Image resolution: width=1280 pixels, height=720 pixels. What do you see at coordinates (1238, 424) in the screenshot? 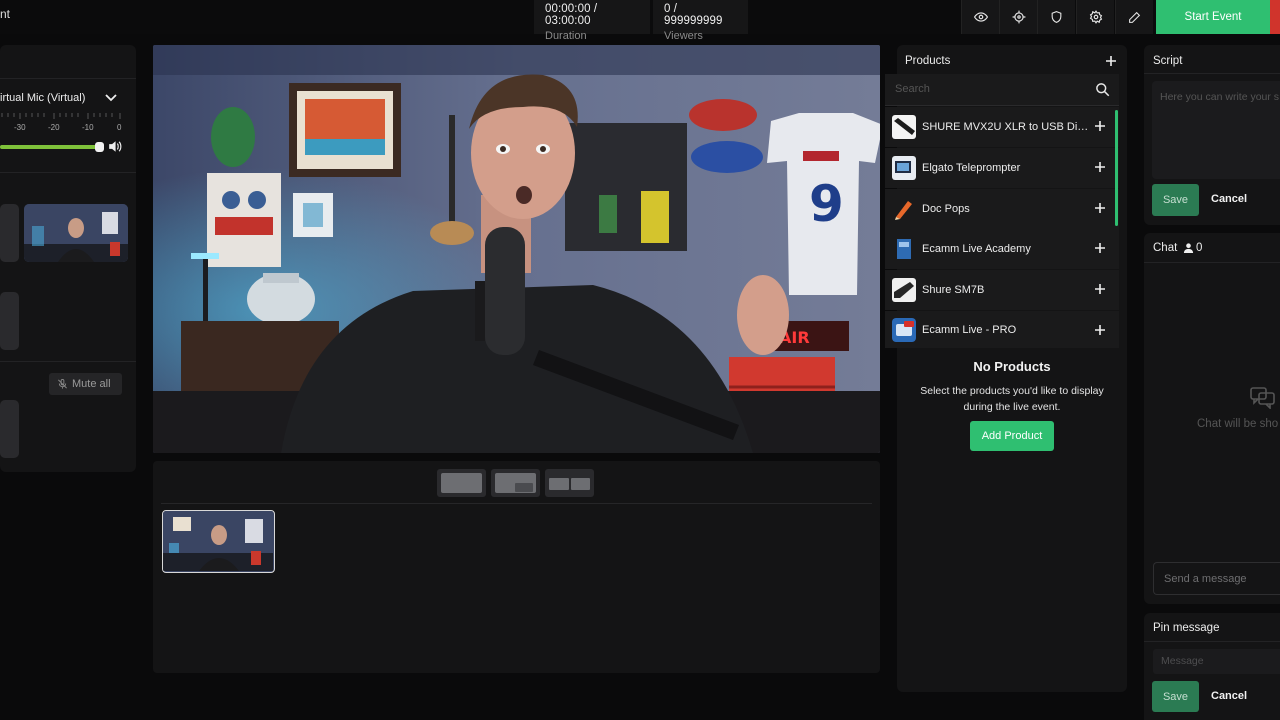
I see `chat-empty-text: Chat will be sho` at bounding box center [1238, 424].